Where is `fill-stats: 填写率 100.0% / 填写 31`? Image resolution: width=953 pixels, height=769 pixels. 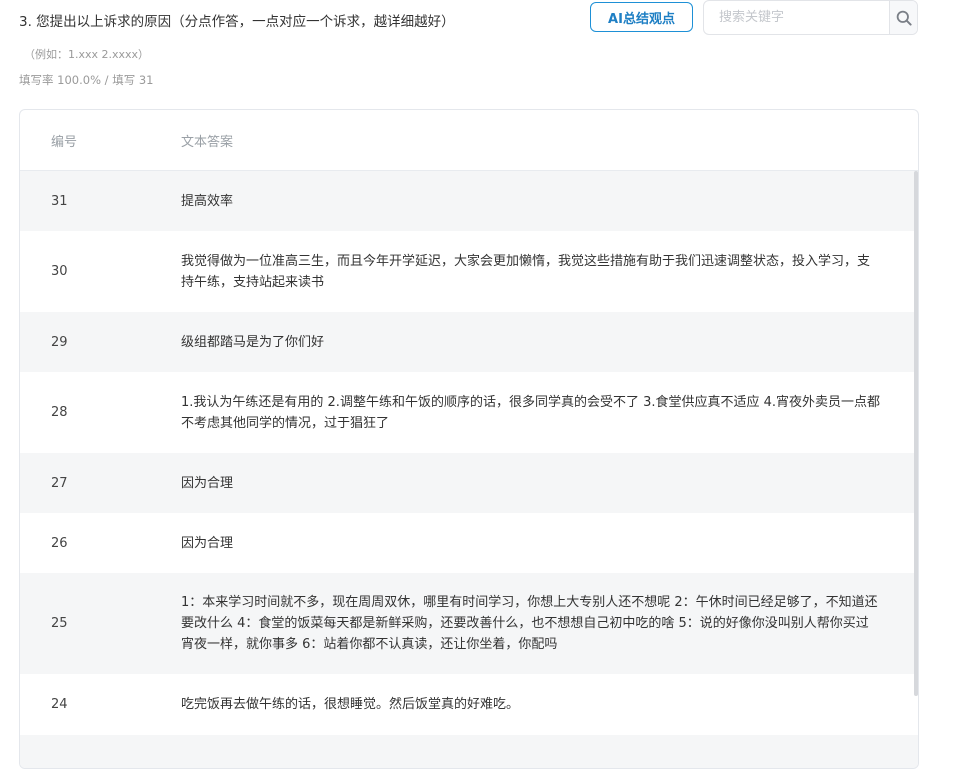 fill-stats: 填写率 100.0% / 填写 31 is located at coordinates (86, 80).